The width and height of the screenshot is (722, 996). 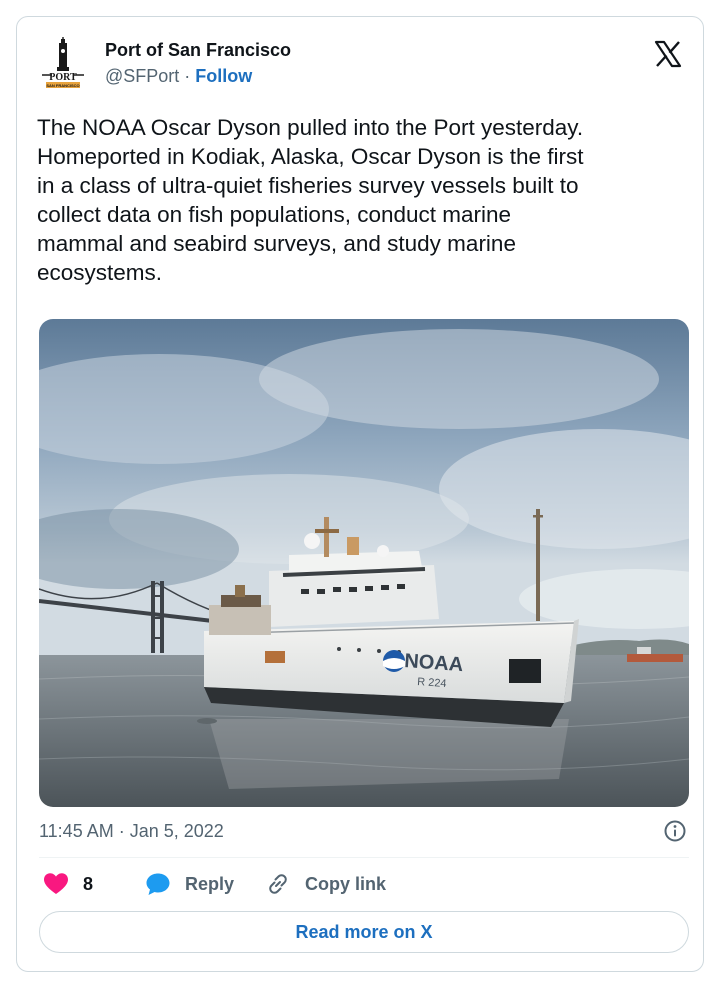 I want to click on author-display-name: Port of San Francisco, so click(x=198, y=50).